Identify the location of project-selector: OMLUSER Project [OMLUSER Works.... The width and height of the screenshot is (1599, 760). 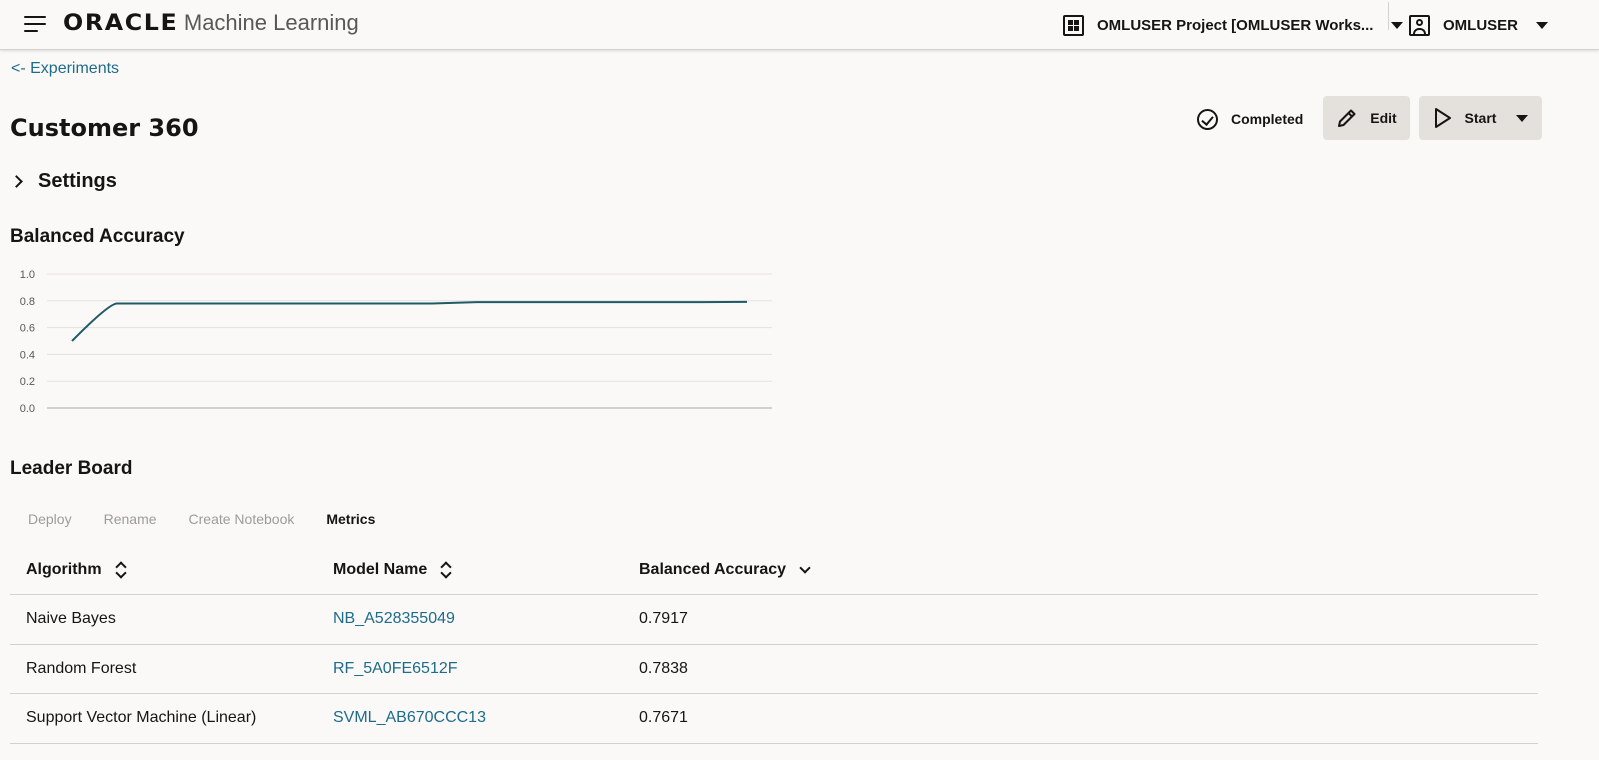
(1233, 25).